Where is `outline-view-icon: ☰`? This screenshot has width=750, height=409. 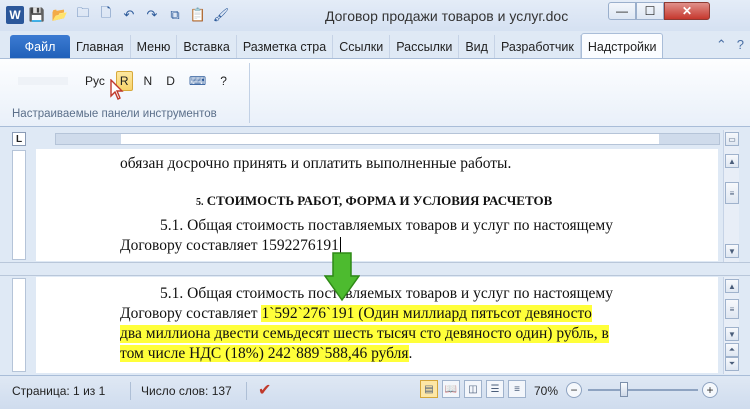 outline-view-icon: ☰ is located at coordinates (495, 389).